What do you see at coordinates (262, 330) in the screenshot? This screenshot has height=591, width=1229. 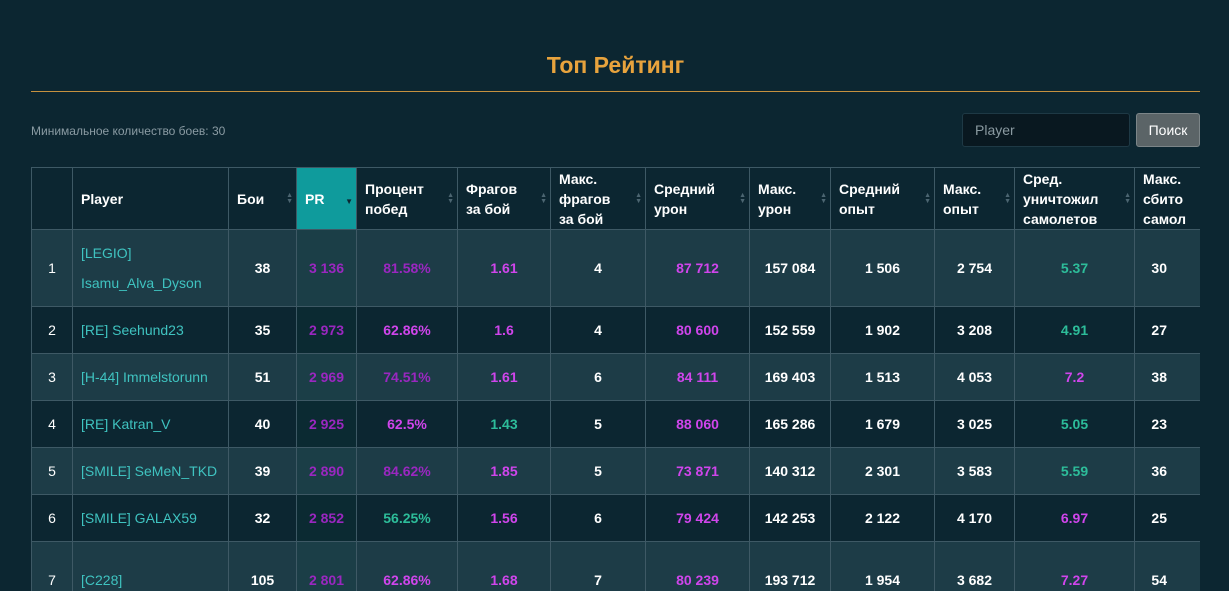 I see `battles-cell: 35` at bounding box center [262, 330].